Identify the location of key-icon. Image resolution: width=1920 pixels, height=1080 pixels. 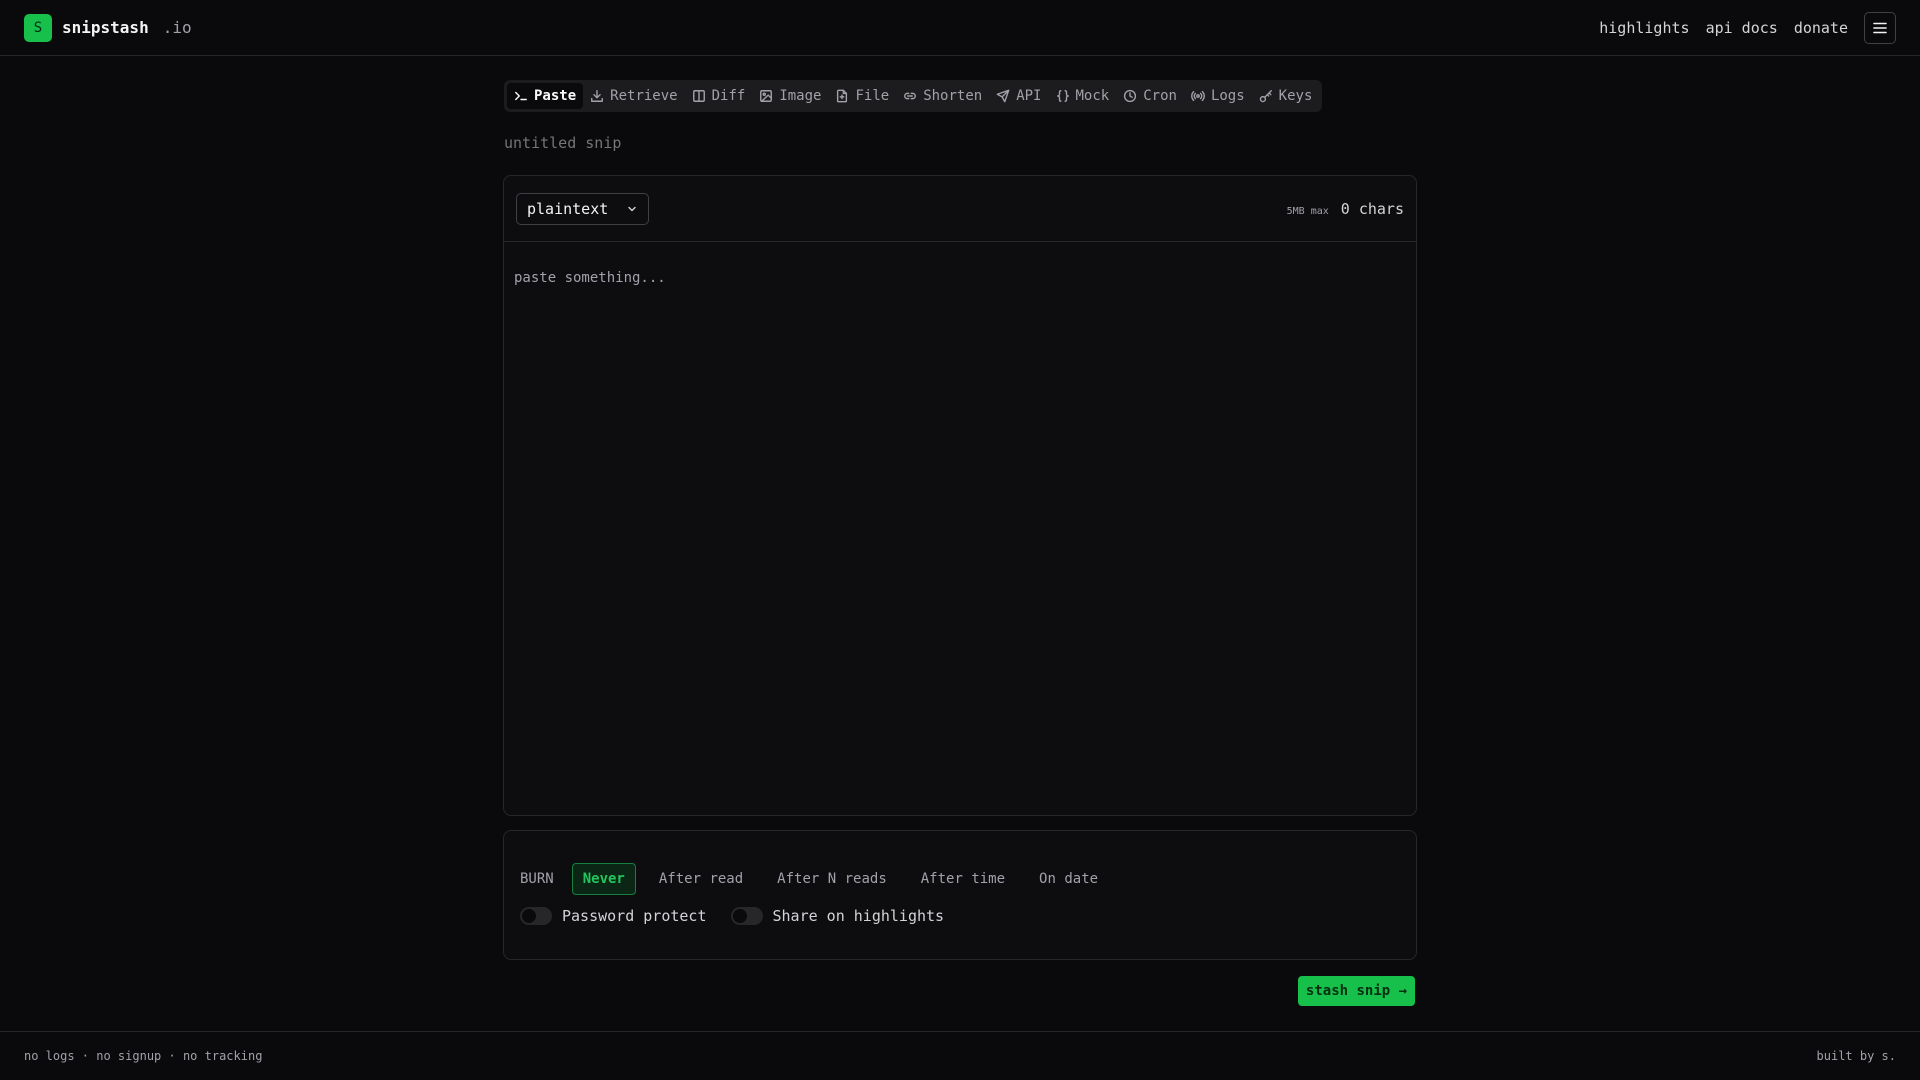
(1265, 96).